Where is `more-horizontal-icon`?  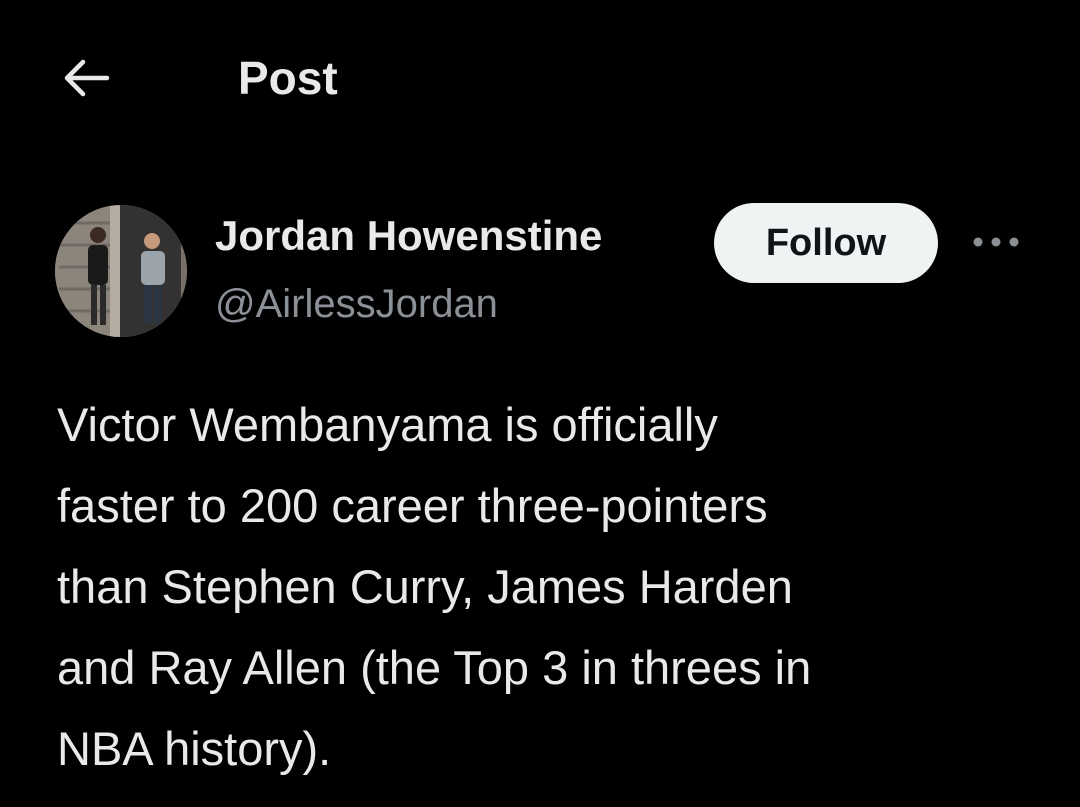 more-horizontal-icon is located at coordinates (996, 242).